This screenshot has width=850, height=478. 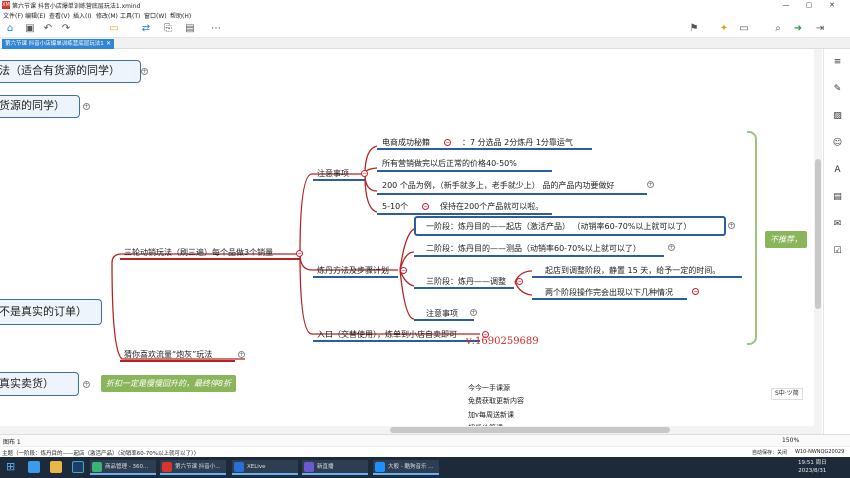 I want to click on format-icon: ≡, so click(x=837, y=62).